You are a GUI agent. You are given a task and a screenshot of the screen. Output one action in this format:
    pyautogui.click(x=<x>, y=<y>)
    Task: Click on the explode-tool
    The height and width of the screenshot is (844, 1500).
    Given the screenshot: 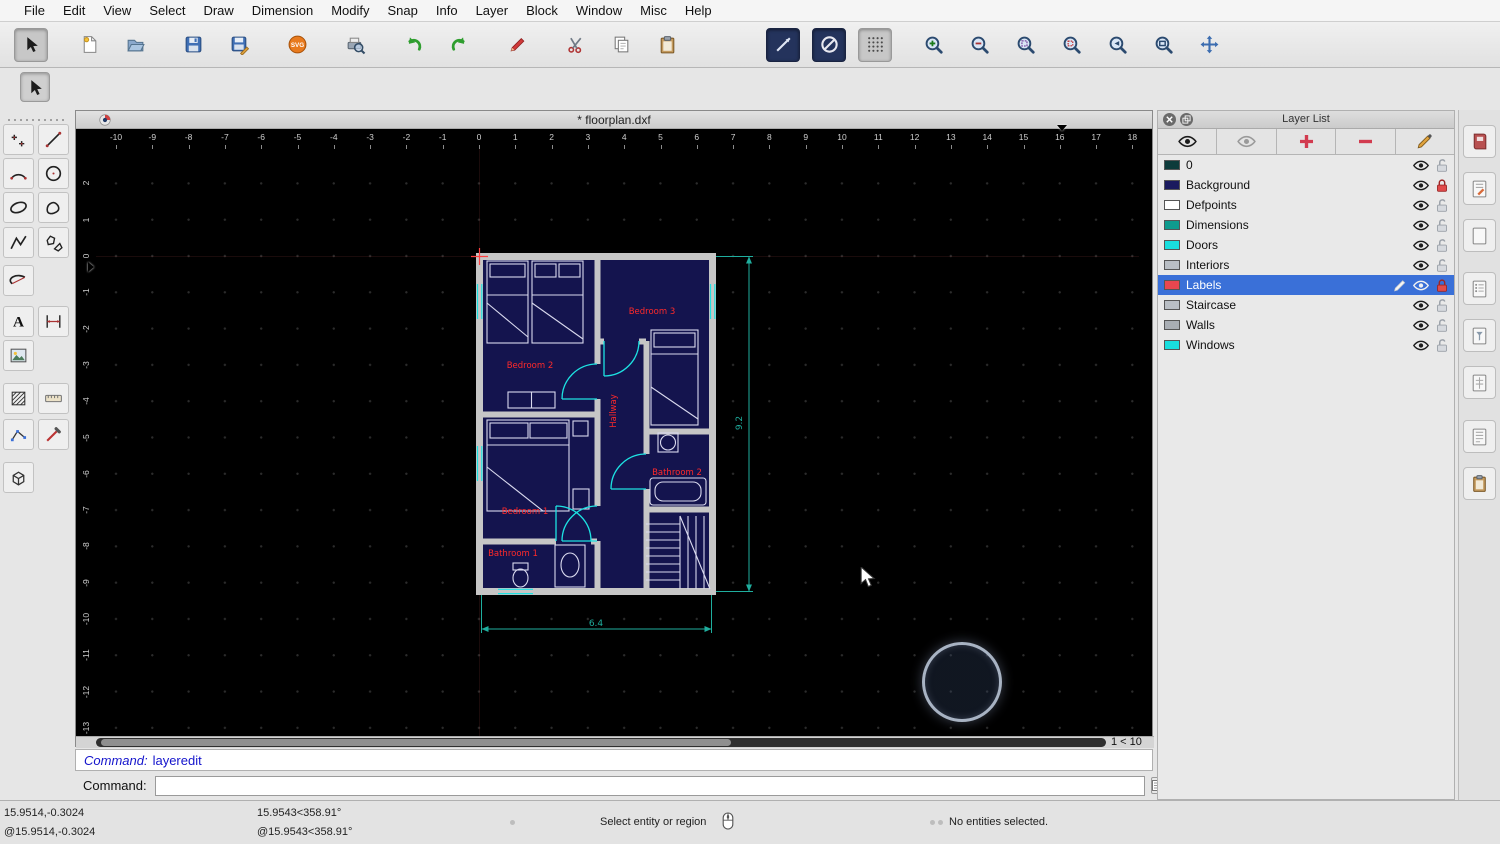 What is the action you would take?
    pyautogui.click(x=53, y=434)
    